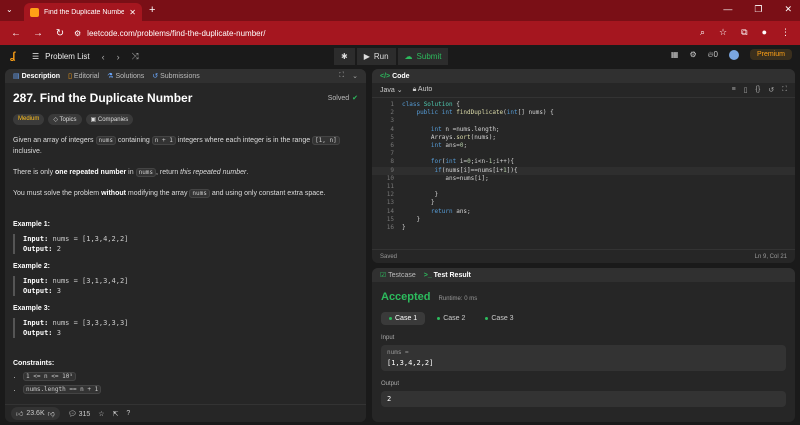 Image resolution: width=800 pixels, height=425 pixels. I want to click on forward-icon: →, so click(38, 33).